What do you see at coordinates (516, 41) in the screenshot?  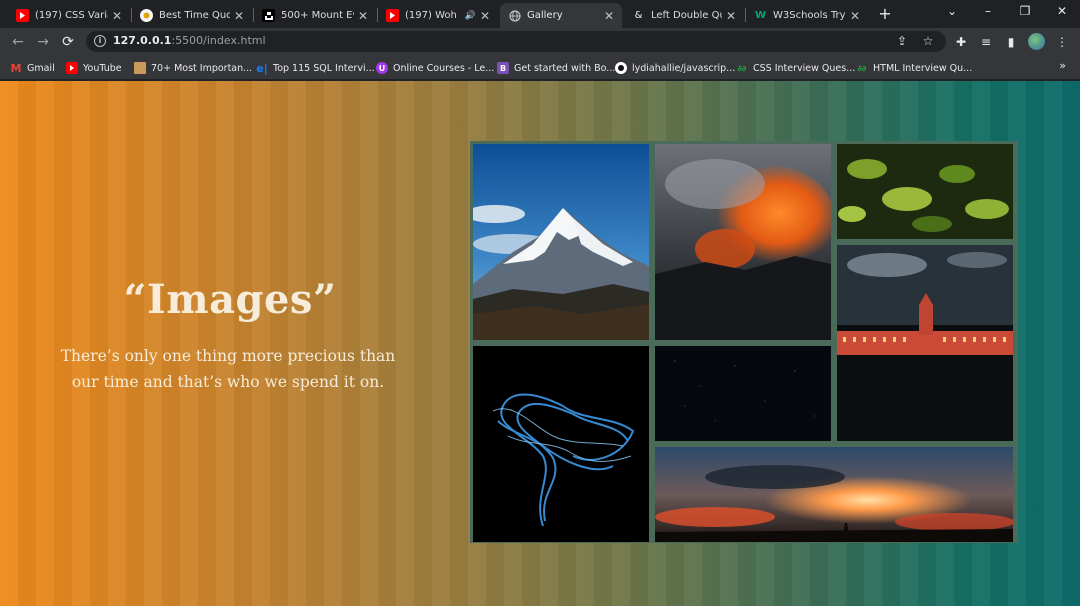 I see `address-bar: i 127.0.0.1:5500/index.html ⇪ ☆` at bounding box center [516, 41].